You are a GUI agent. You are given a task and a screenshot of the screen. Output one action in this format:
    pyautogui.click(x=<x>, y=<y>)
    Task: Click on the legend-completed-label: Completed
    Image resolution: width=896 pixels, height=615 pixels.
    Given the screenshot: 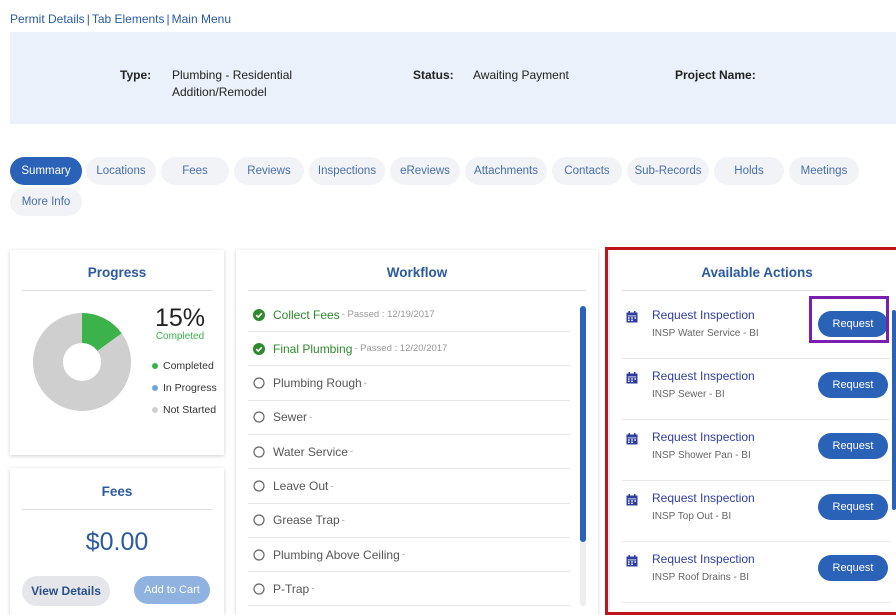 What is the action you would take?
    pyautogui.click(x=188, y=366)
    